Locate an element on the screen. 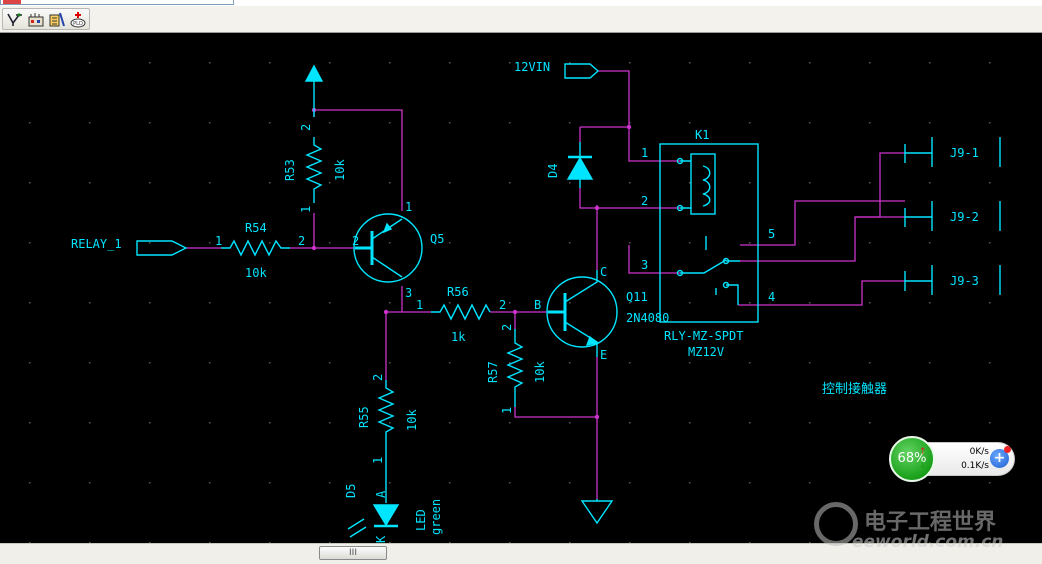  q11-pin-e: E is located at coordinates (603, 355).